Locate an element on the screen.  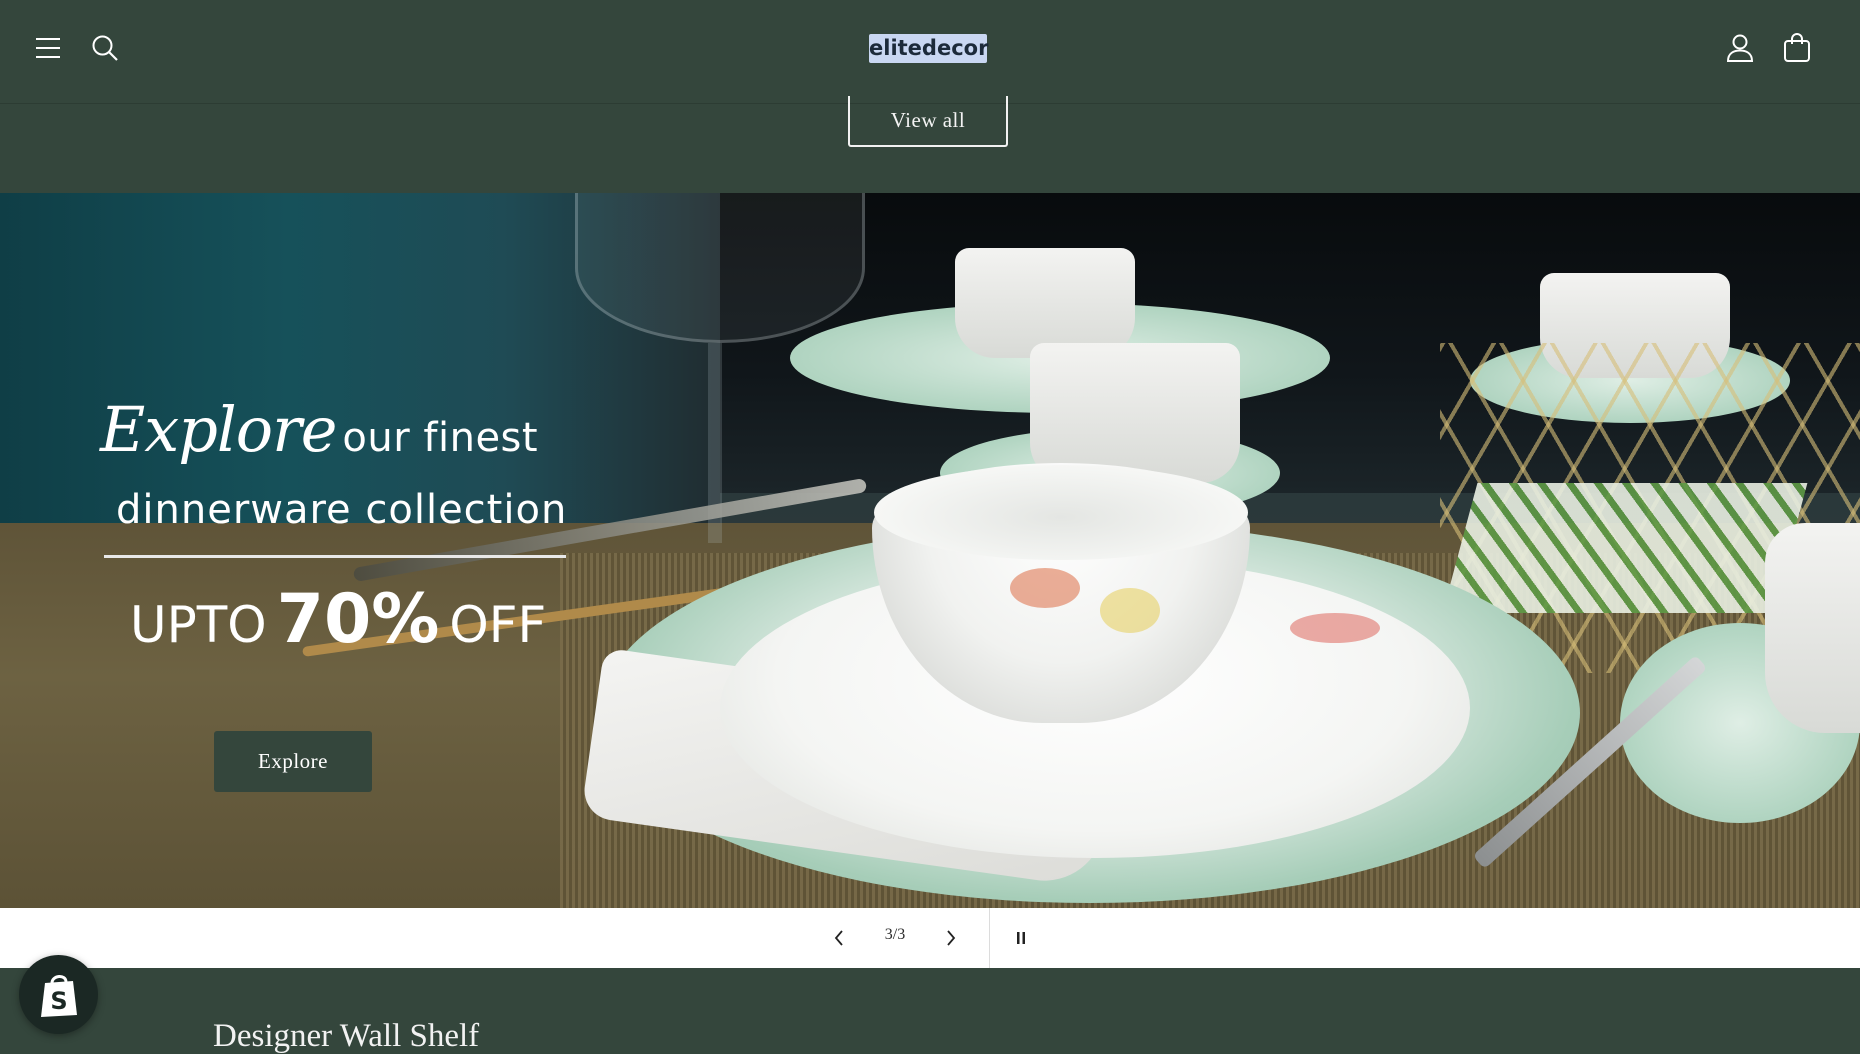
chevron-right-icon is located at coordinates (951, 938).